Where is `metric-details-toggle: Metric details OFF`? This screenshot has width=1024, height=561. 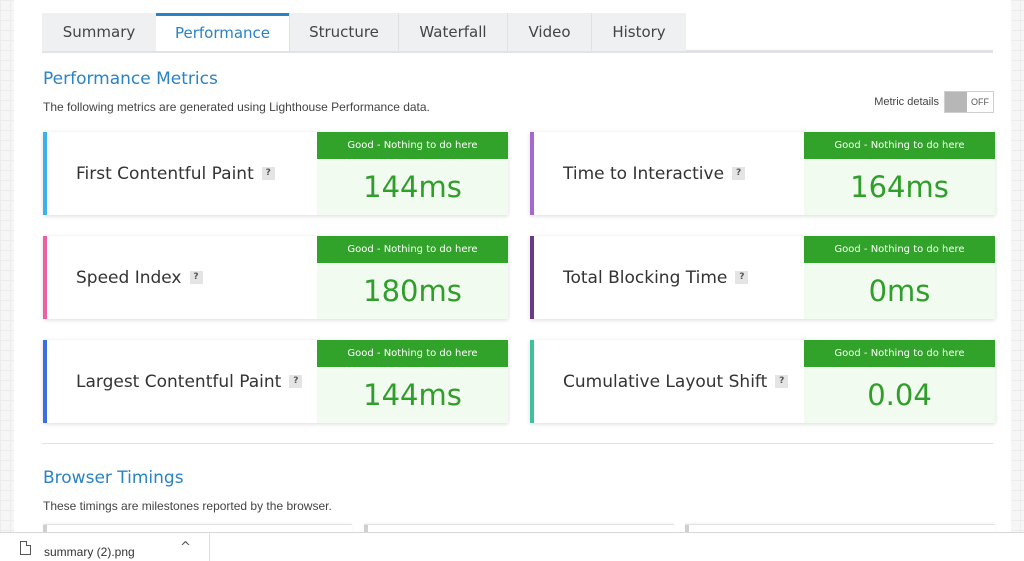
metric-details-toggle: Metric details OFF is located at coordinates (934, 102).